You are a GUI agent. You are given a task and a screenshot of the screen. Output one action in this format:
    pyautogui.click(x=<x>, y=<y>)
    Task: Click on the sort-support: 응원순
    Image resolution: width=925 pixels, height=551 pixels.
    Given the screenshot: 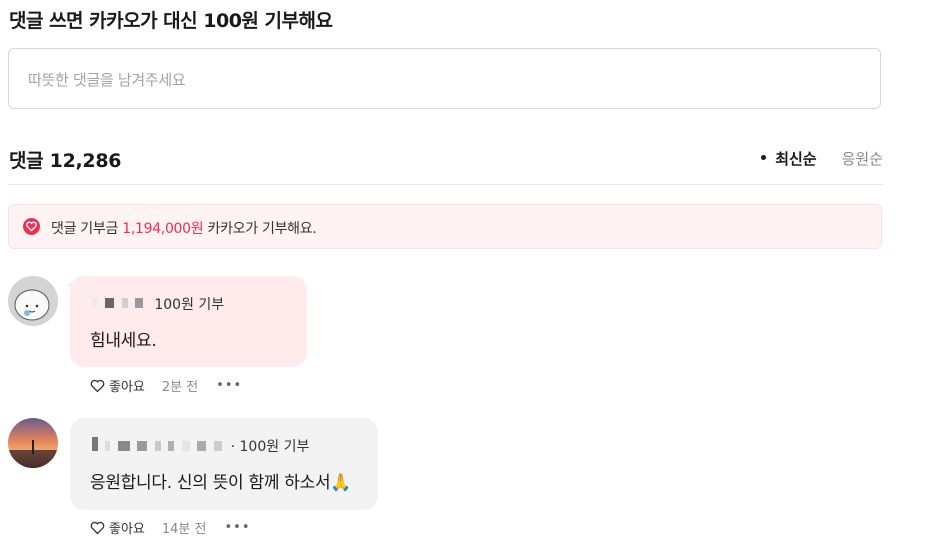 What is the action you would take?
    pyautogui.click(x=862, y=158)
    